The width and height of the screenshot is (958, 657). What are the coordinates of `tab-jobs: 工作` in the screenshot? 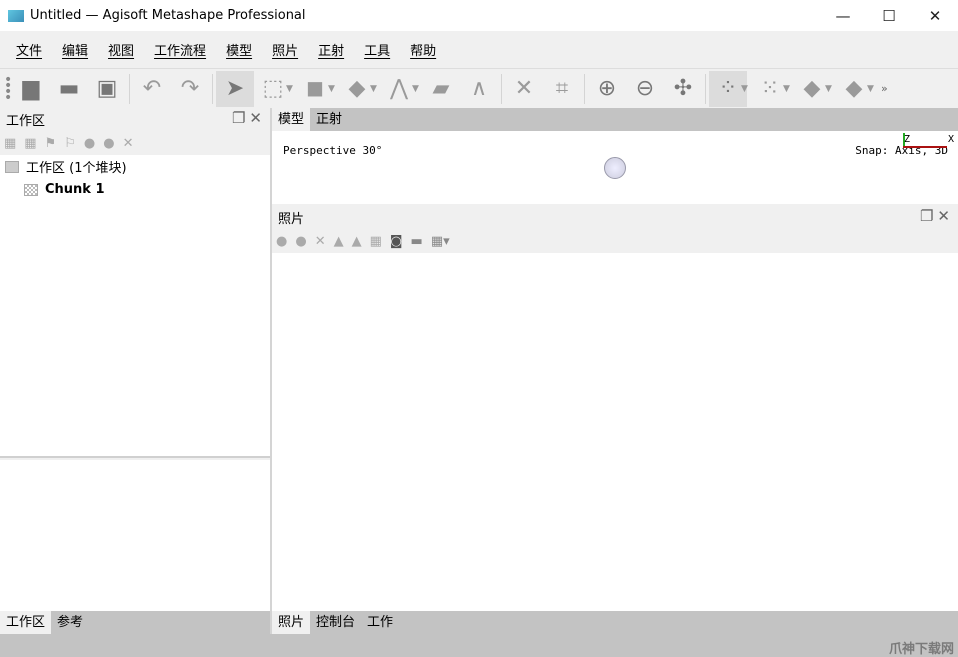 It's located at (380, 622).